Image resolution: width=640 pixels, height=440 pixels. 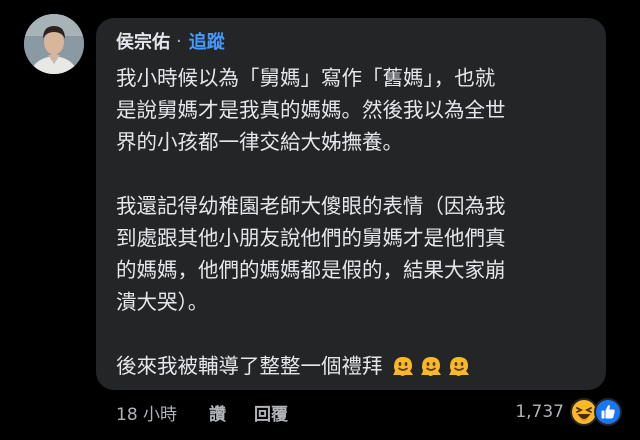 I want to click on reaction-count: 1,737, so click(x=539, y=412).